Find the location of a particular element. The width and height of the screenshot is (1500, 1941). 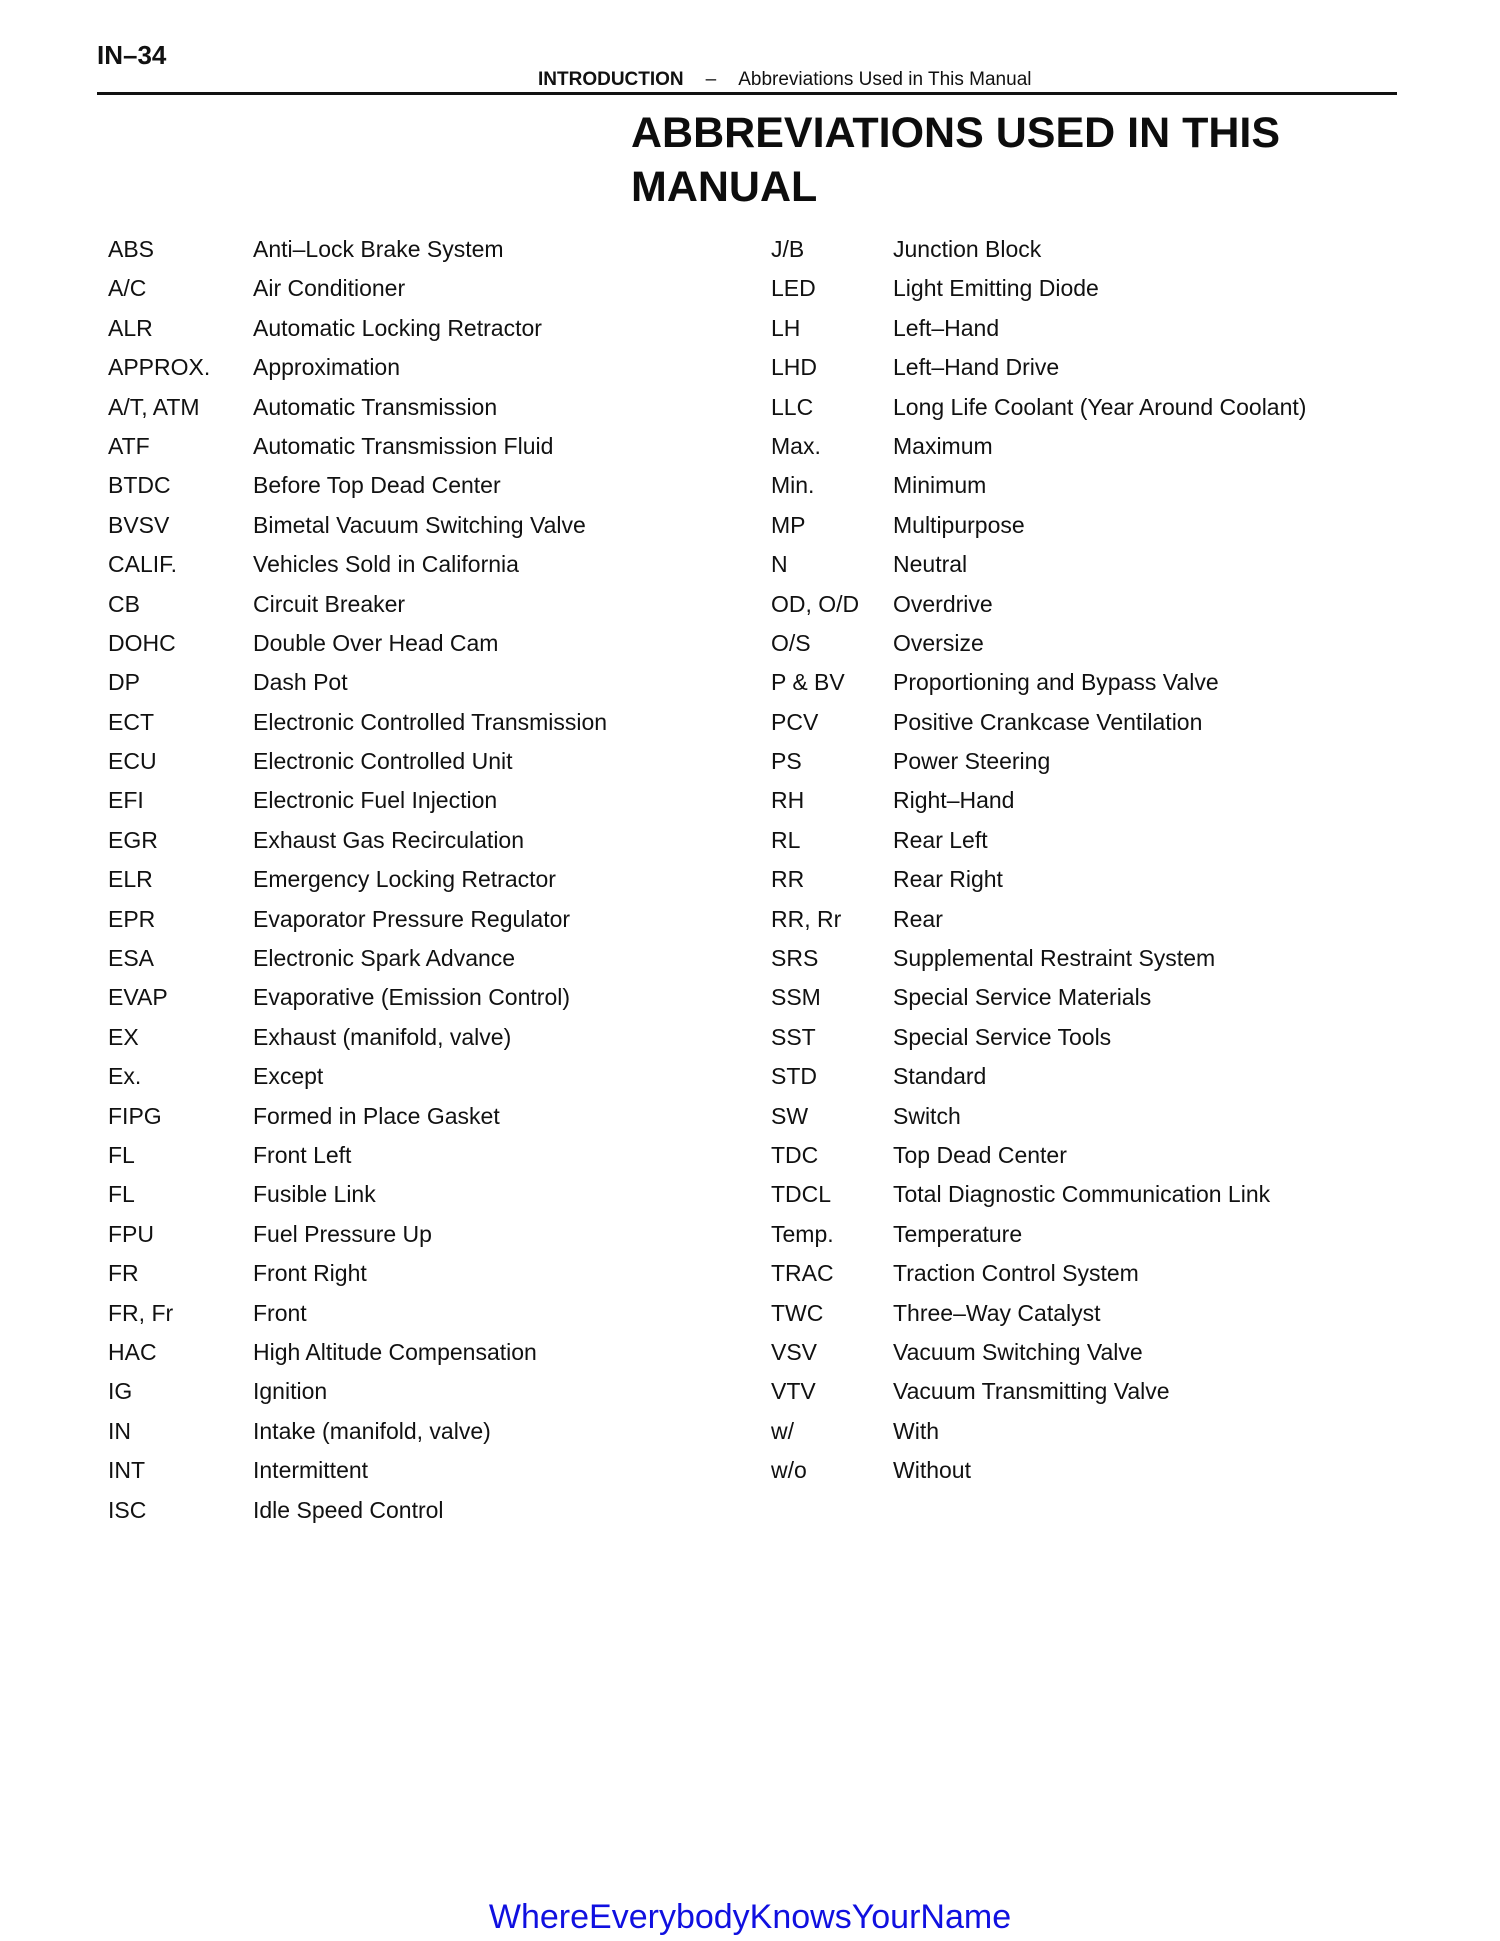

abbreviation-meaning: Dash Pot is located at coordinates (300, 682).